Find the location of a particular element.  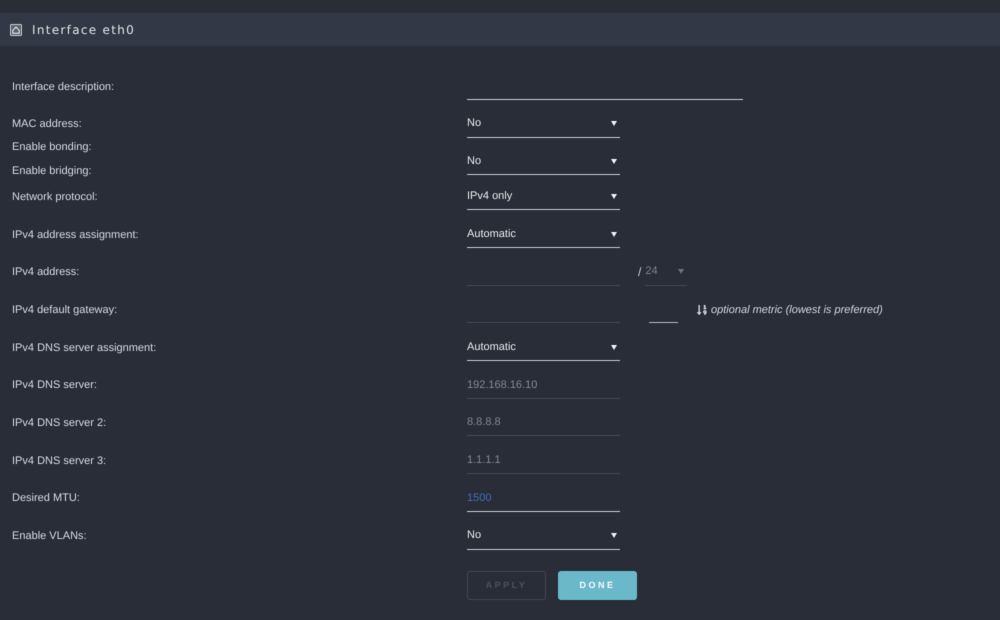

field-label: Enable VLANs: is located at coordinates (49, 536).